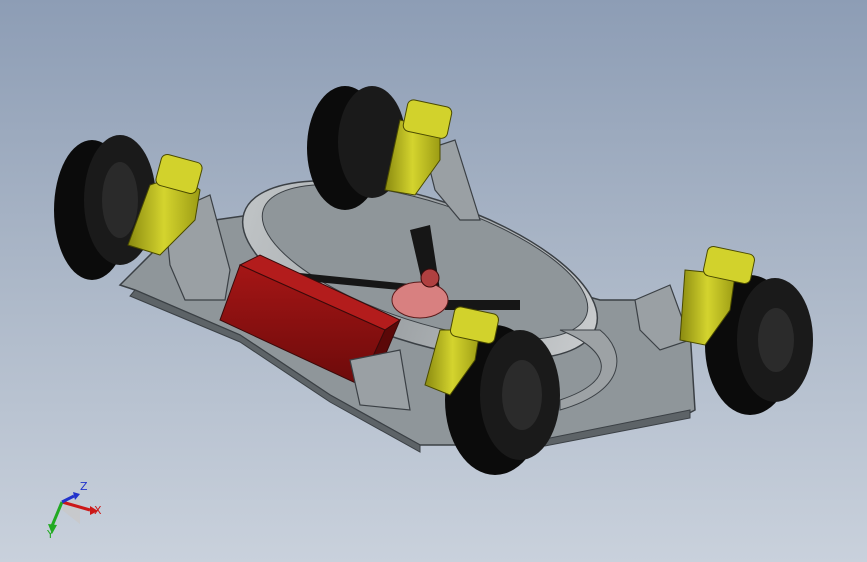 This screenshot has width=867, height=562. What do you see at coordinates (420, 300) in the screenshot?
I see `prop-motor` at bounding box center [420, 300].